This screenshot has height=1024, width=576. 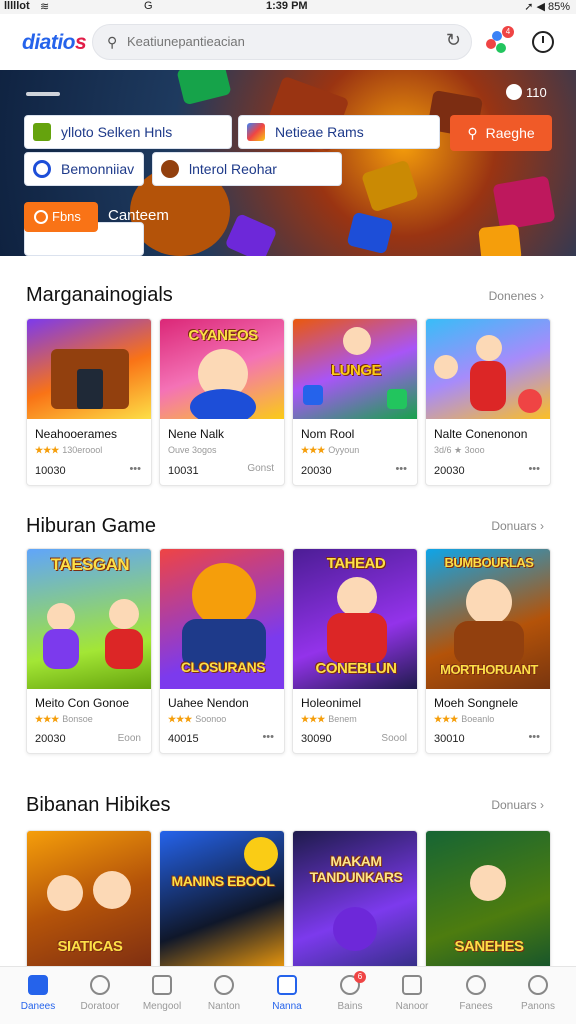 What do you see at coordinates (162, 985) in the screenshot?
I see `grid-icon` at bounding box center [162, 985].